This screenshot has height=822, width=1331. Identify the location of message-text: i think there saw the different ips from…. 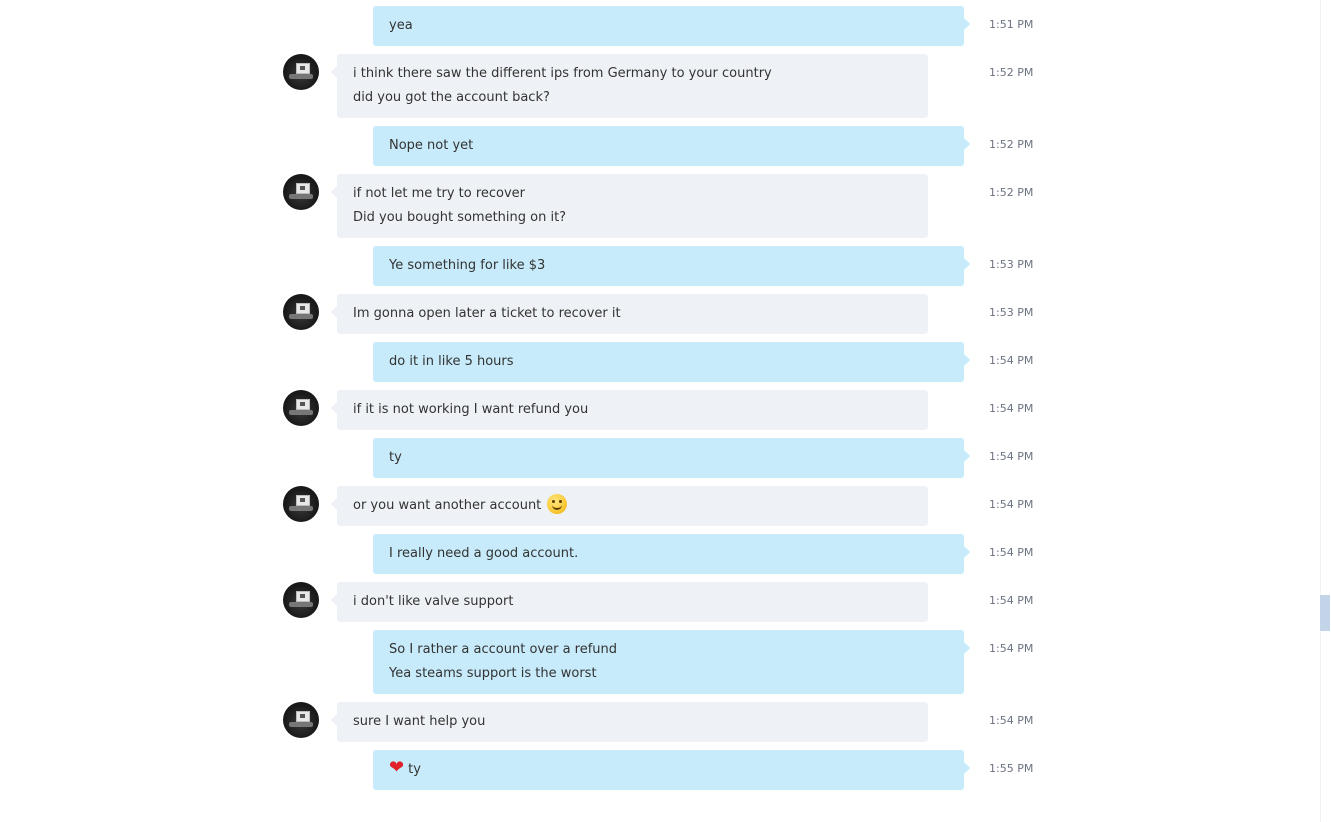
(562, 73).